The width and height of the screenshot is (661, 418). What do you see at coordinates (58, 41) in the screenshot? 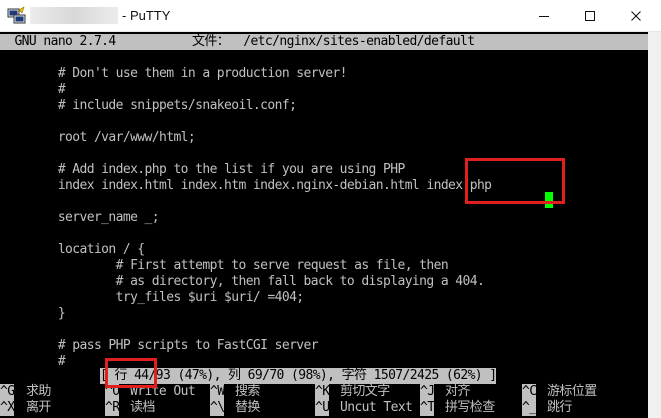
I see `nano-version: GNU nano 2.7.4` at bounding box center [58, 41].